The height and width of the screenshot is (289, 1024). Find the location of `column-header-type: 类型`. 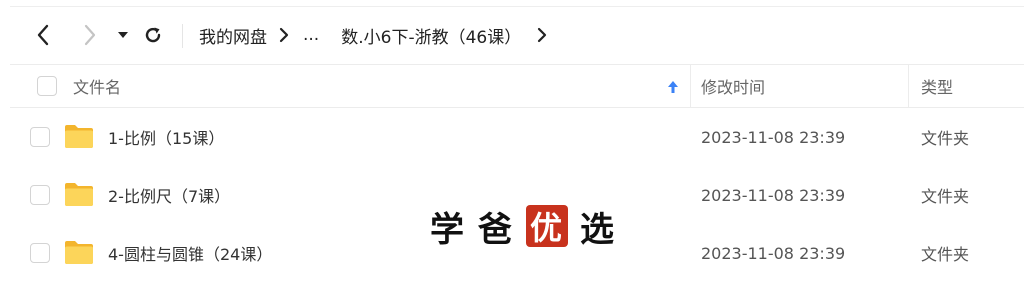

column-header-type: 类型 is located at coordinates (937, 86).